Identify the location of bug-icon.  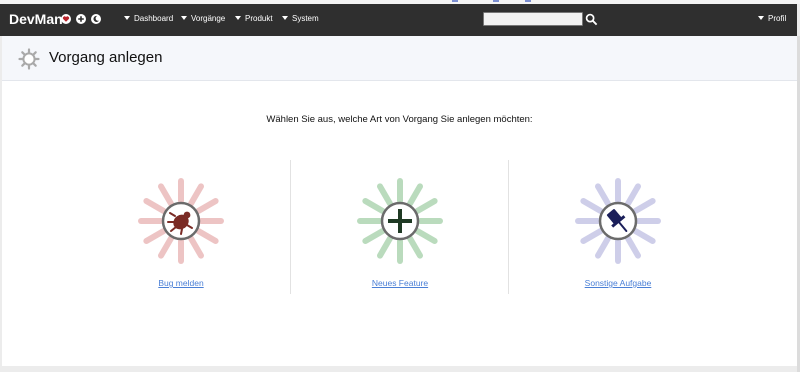
(181, 221).